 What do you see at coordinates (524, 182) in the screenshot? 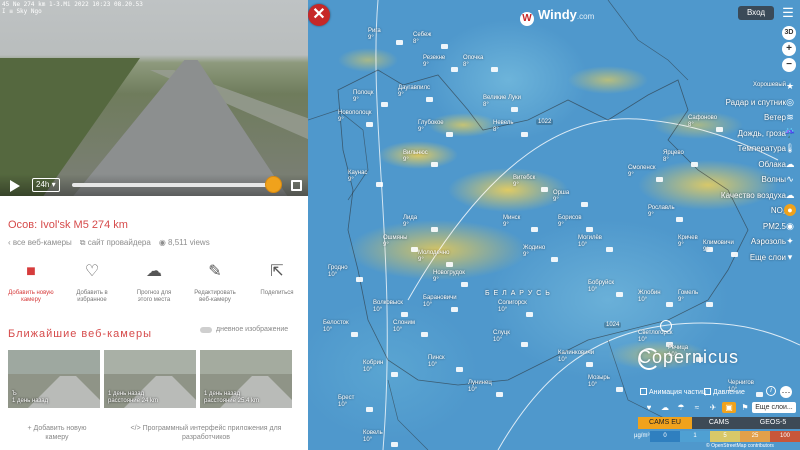
I see `city-label: Витебск 9°` at bounding box center [524, 182].